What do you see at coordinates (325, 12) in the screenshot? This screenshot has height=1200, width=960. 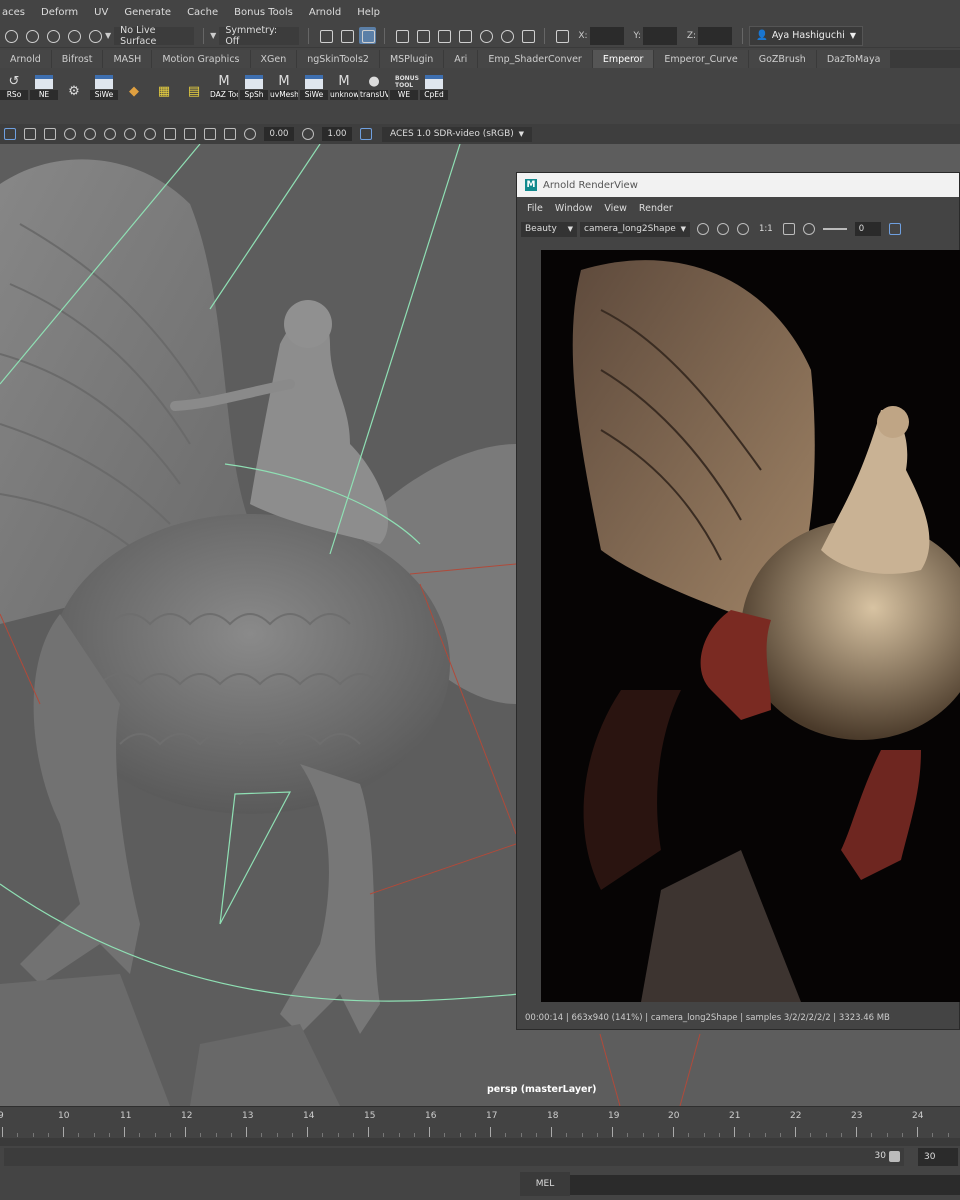 I see `menu-arnold: Arnold` at bounding box center [325, 12].